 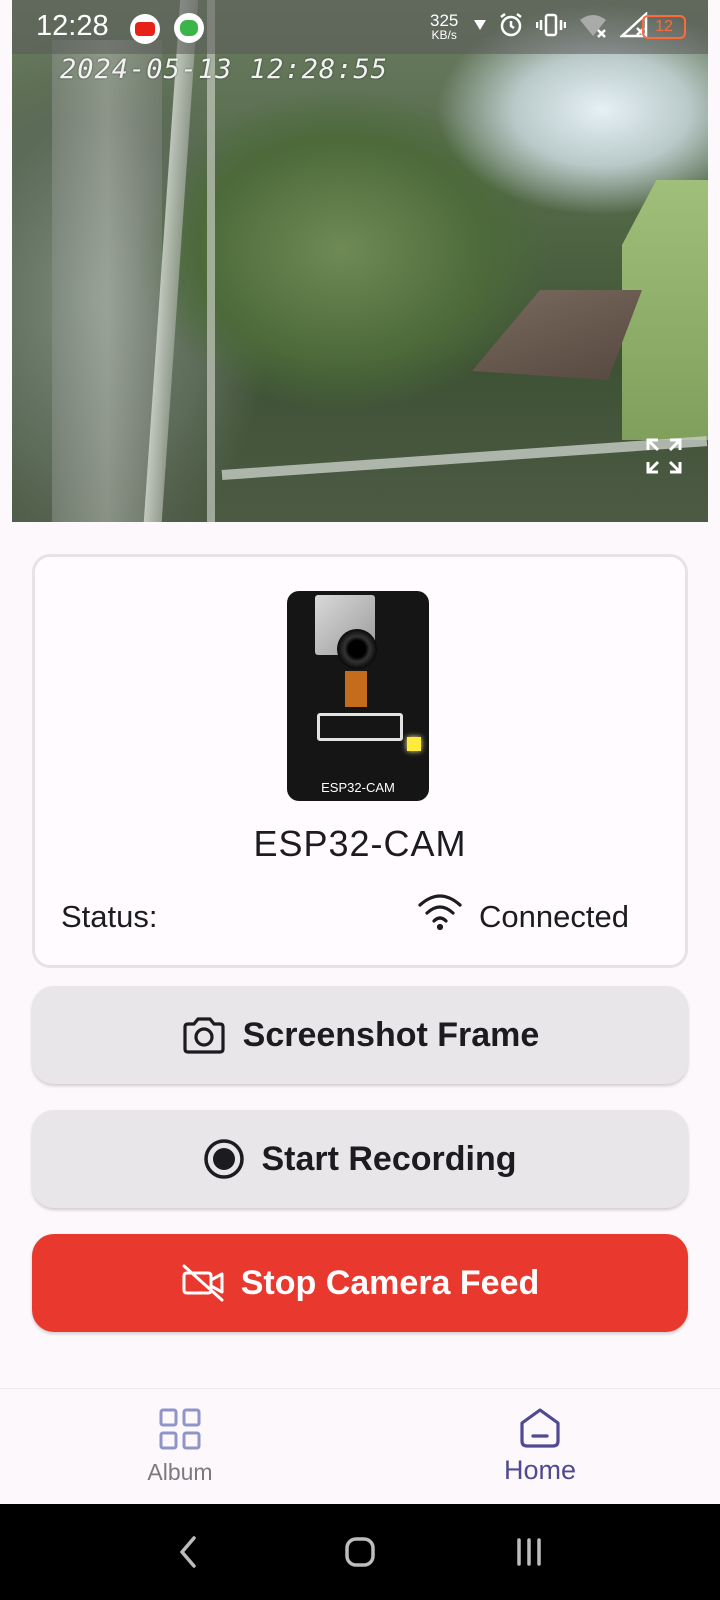 I want to click on nav-item-home: Home, so click(x=540, y=1447).